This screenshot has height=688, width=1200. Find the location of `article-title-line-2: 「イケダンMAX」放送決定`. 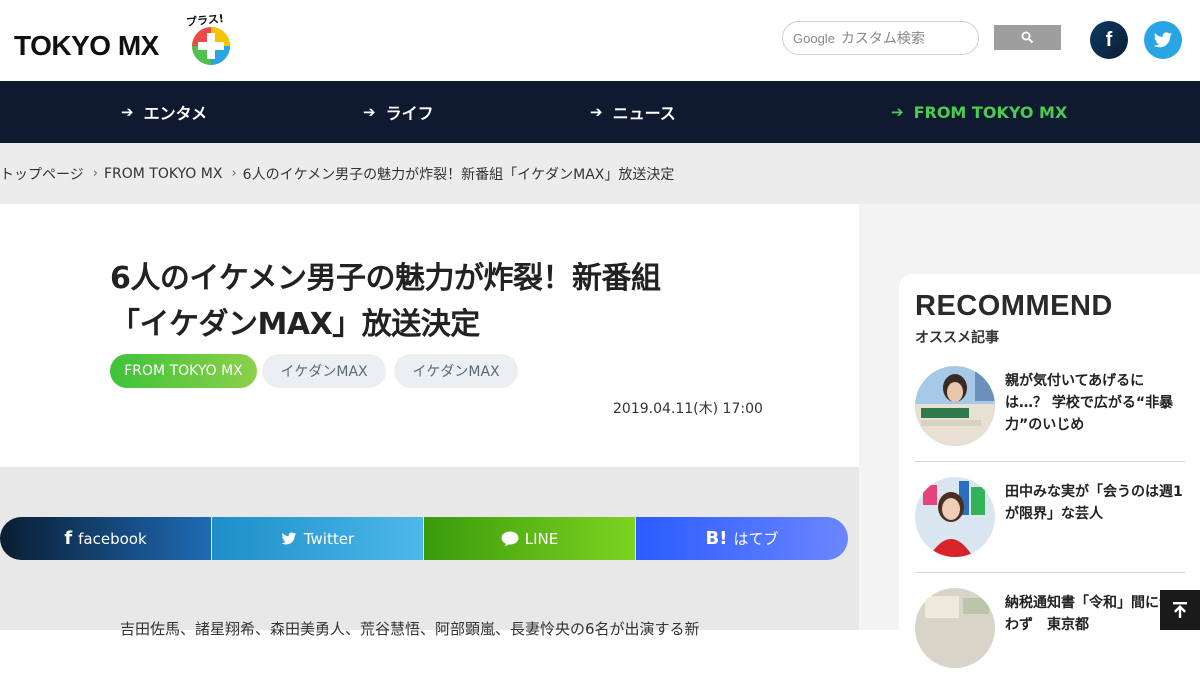

article-title-line-2: 「イケダンMAX」放送決定 is located at coordinates (295, 324).